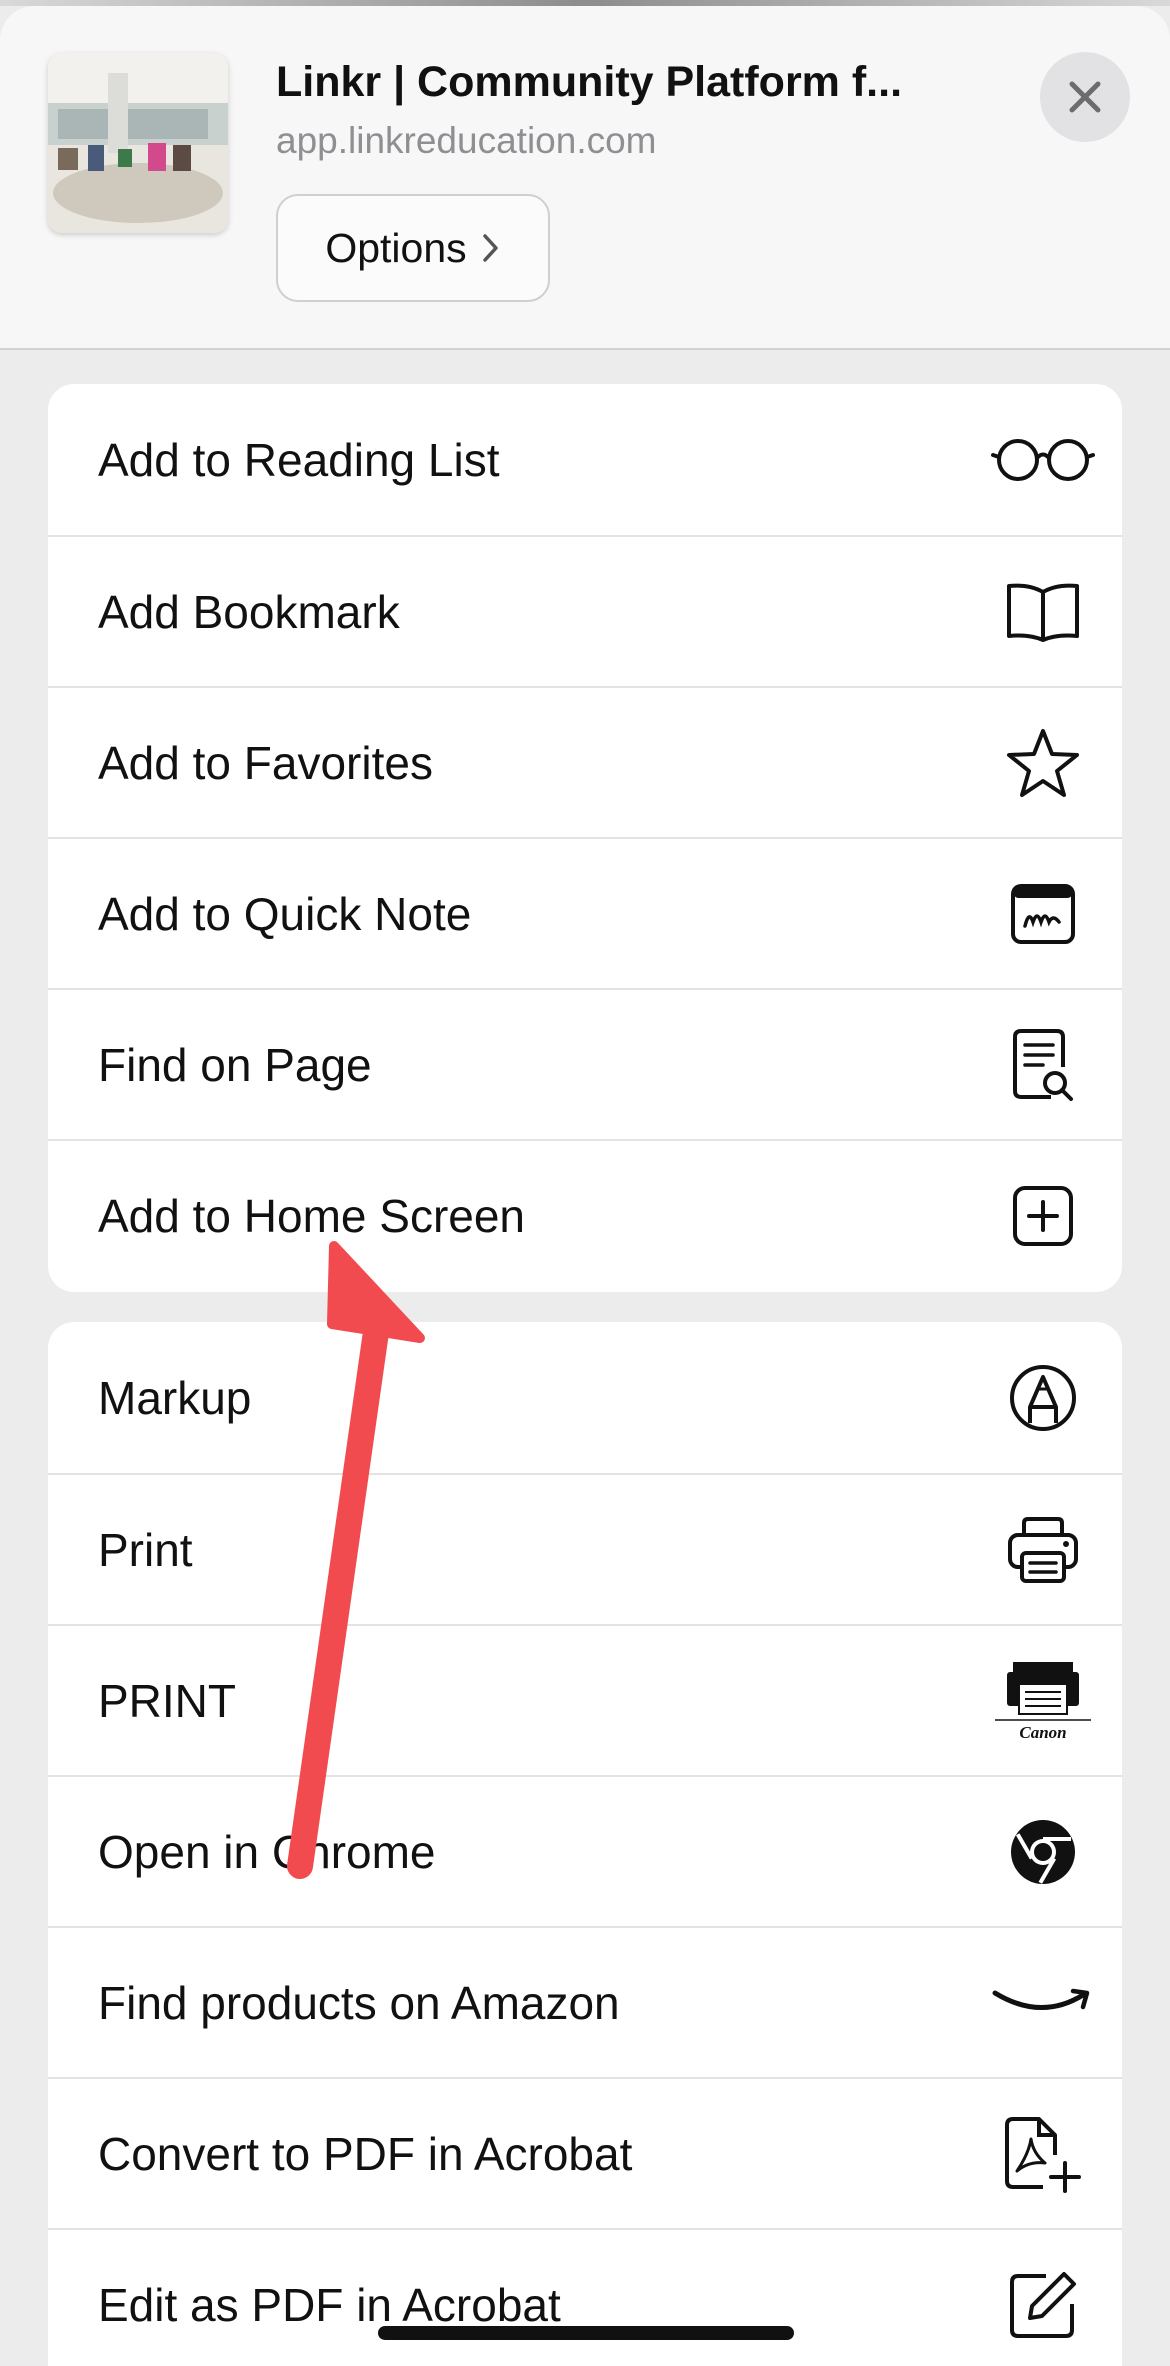  I want to click on site-thumbnail, so click(138, 143).